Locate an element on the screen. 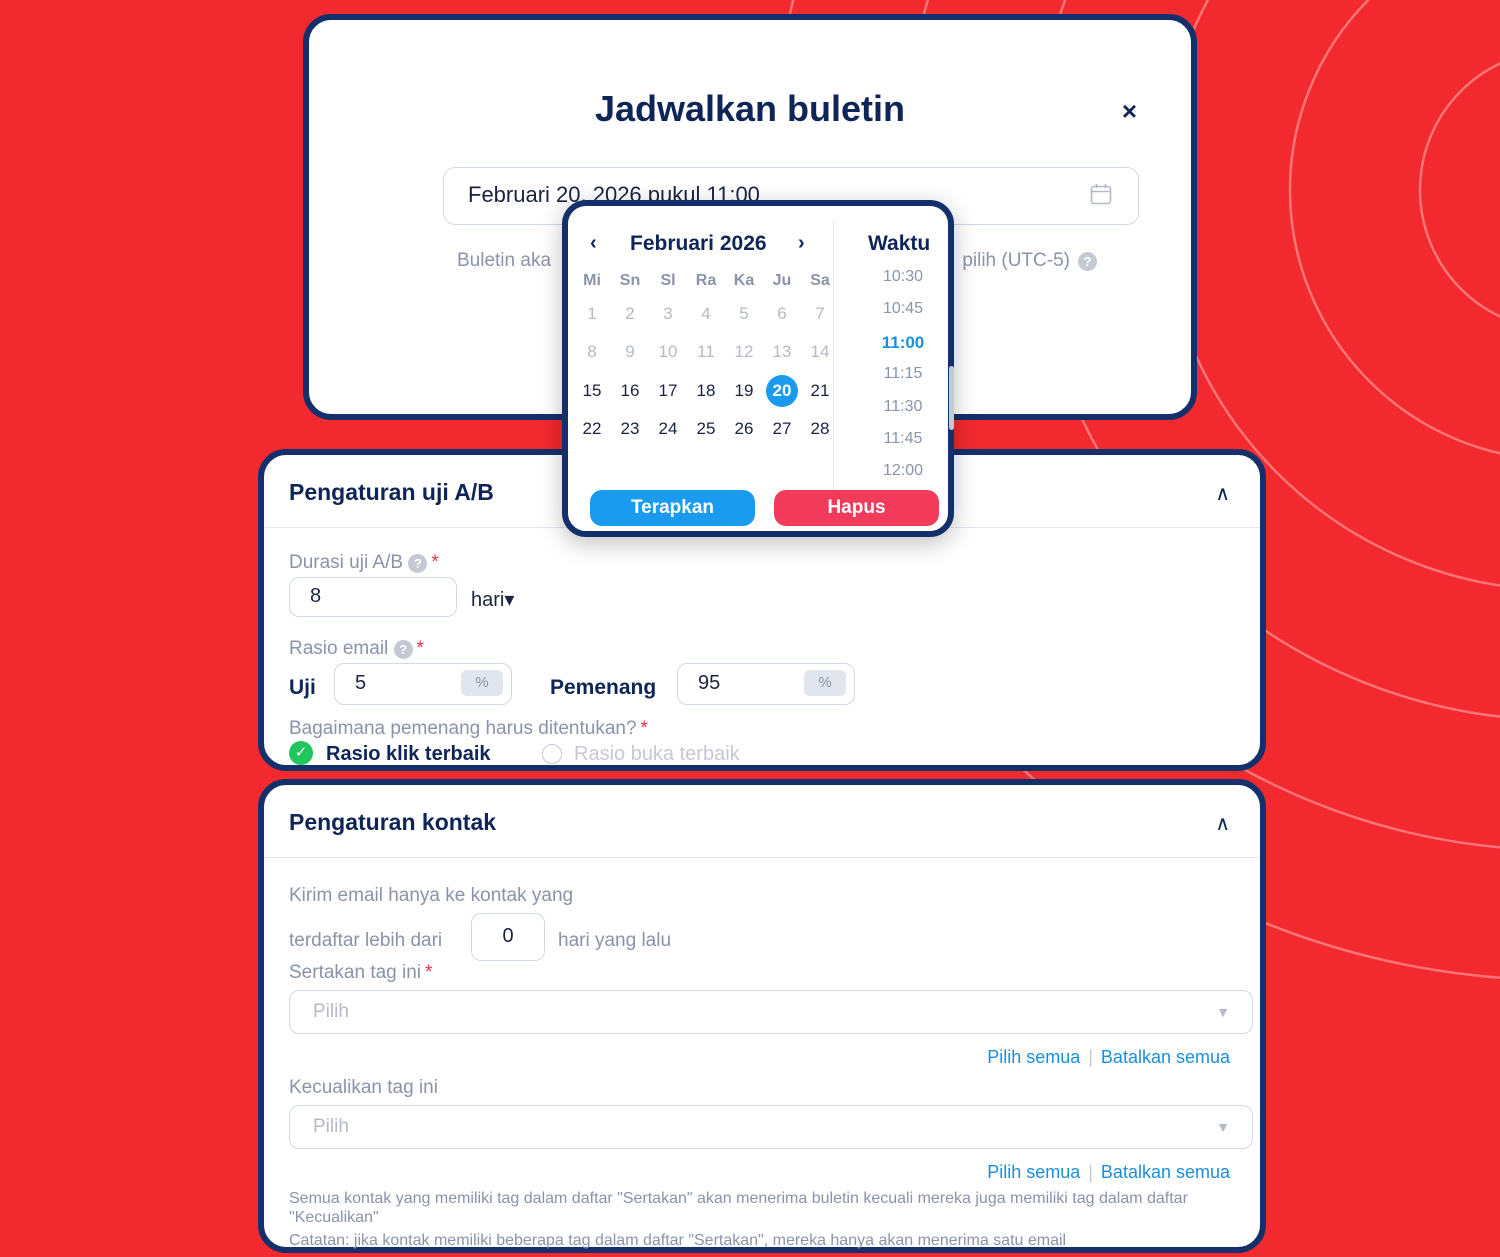 The width and height of the screenshot is (1500, 1257). winner-criteria-text: Bagaimana pemenang harus ditentukan? is located at coordinates (463, 728).